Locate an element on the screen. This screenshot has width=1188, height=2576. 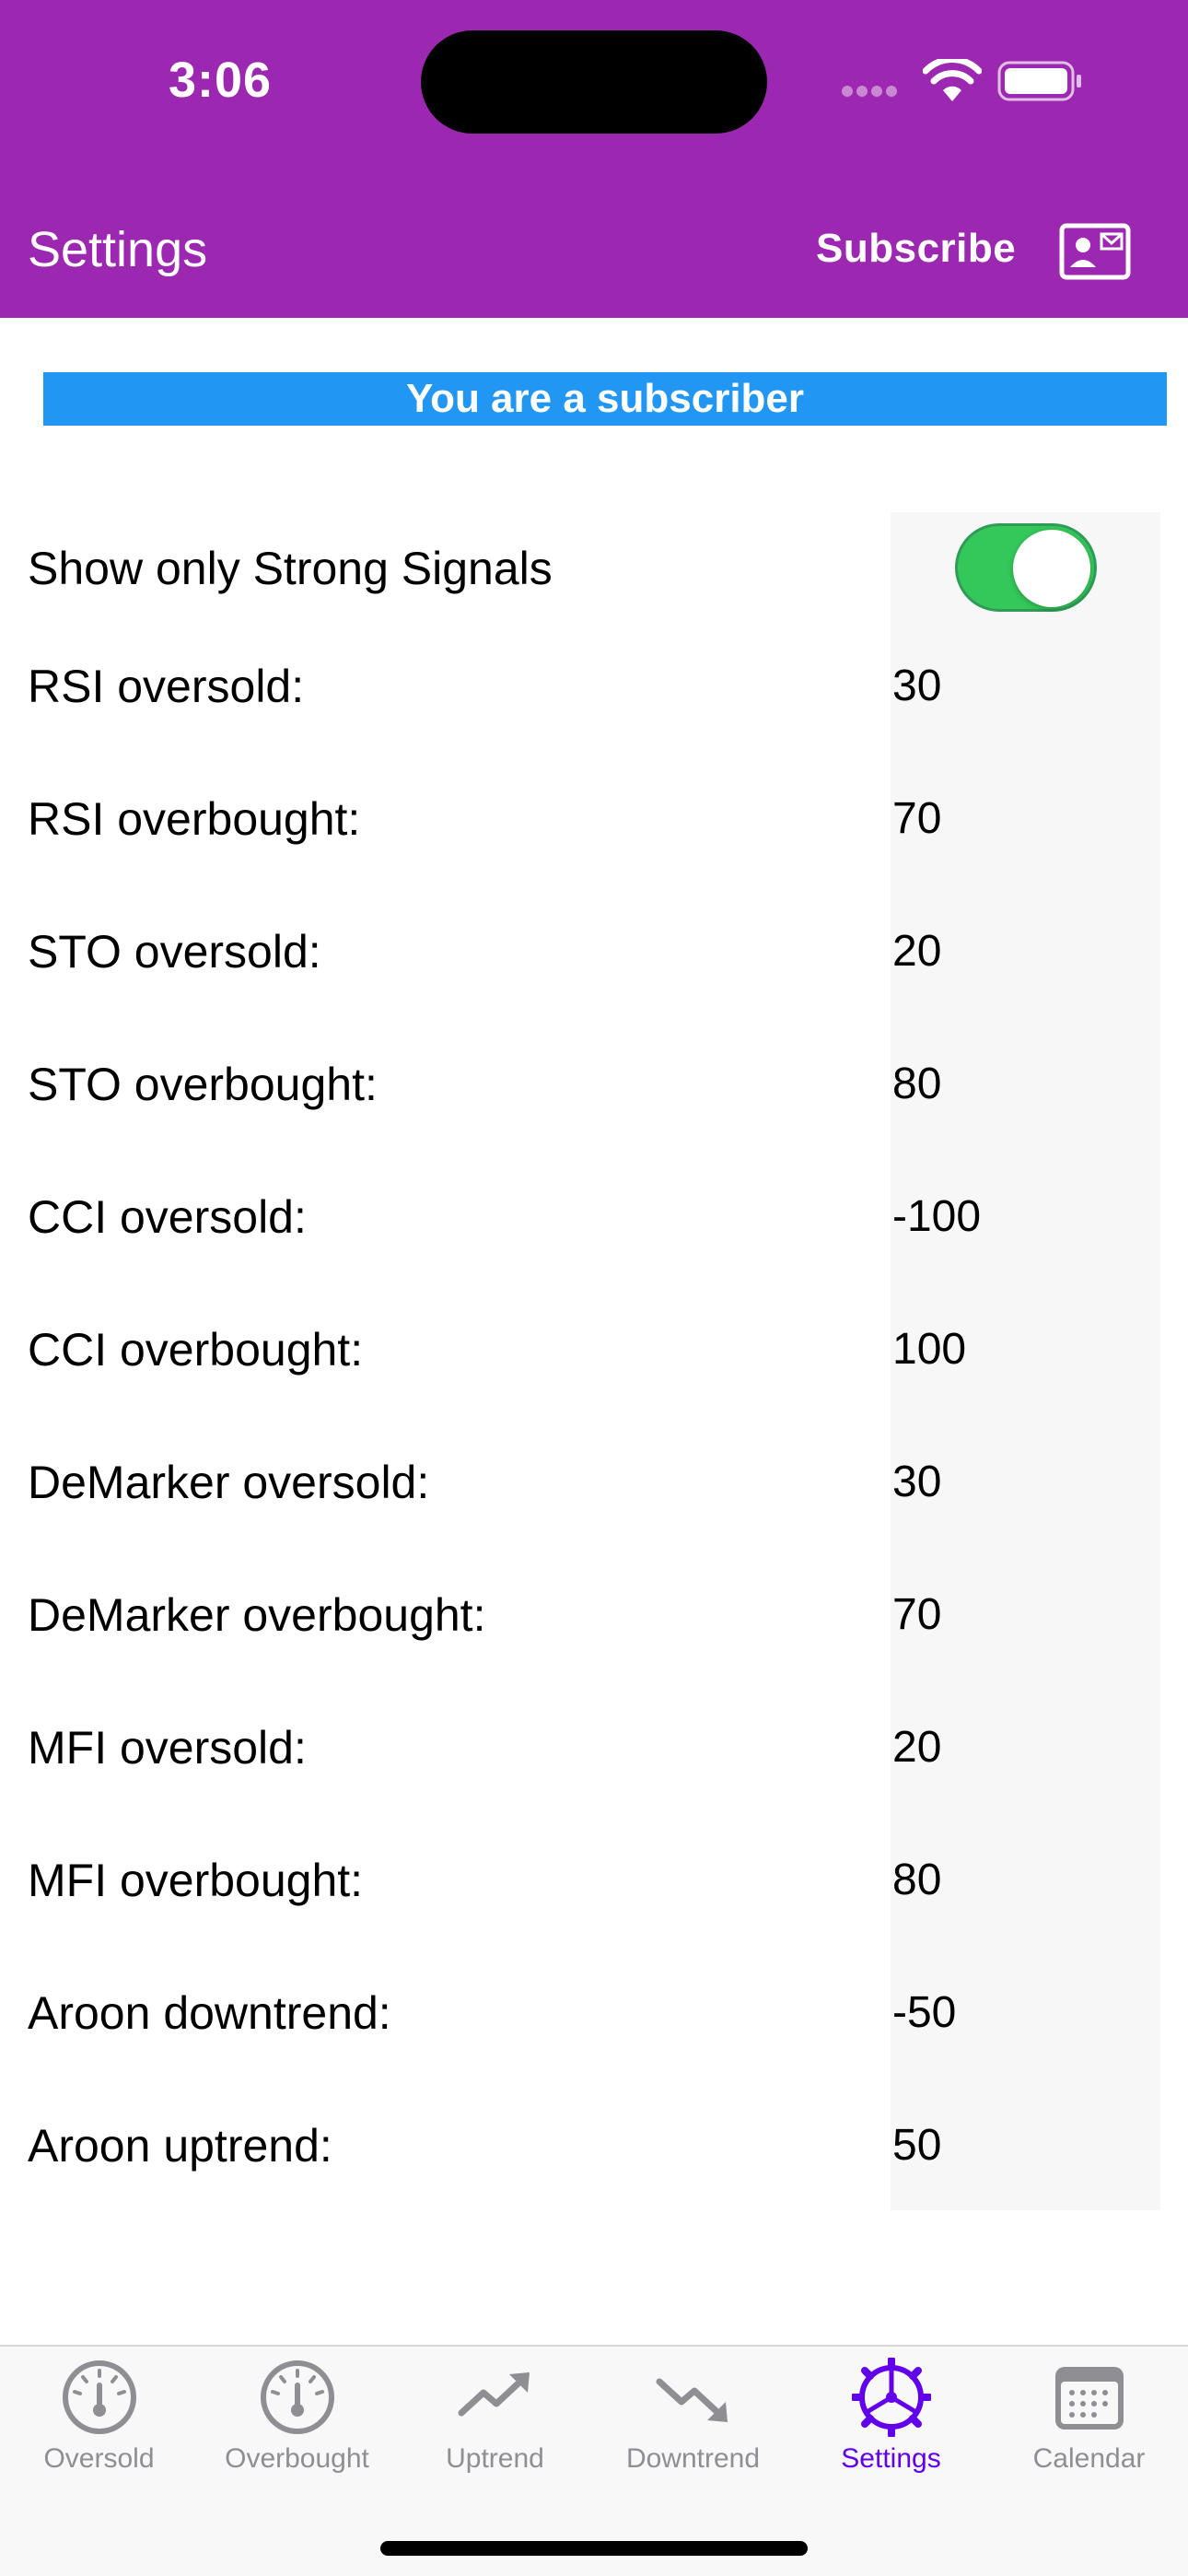
tab-downtrend: Downtrend is located at coordinates (693, 2429).